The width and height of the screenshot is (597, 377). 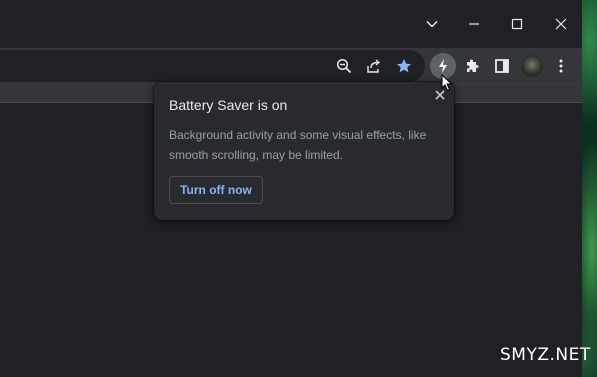 I want to click on extensions-icon, so click(x=473, y=65).